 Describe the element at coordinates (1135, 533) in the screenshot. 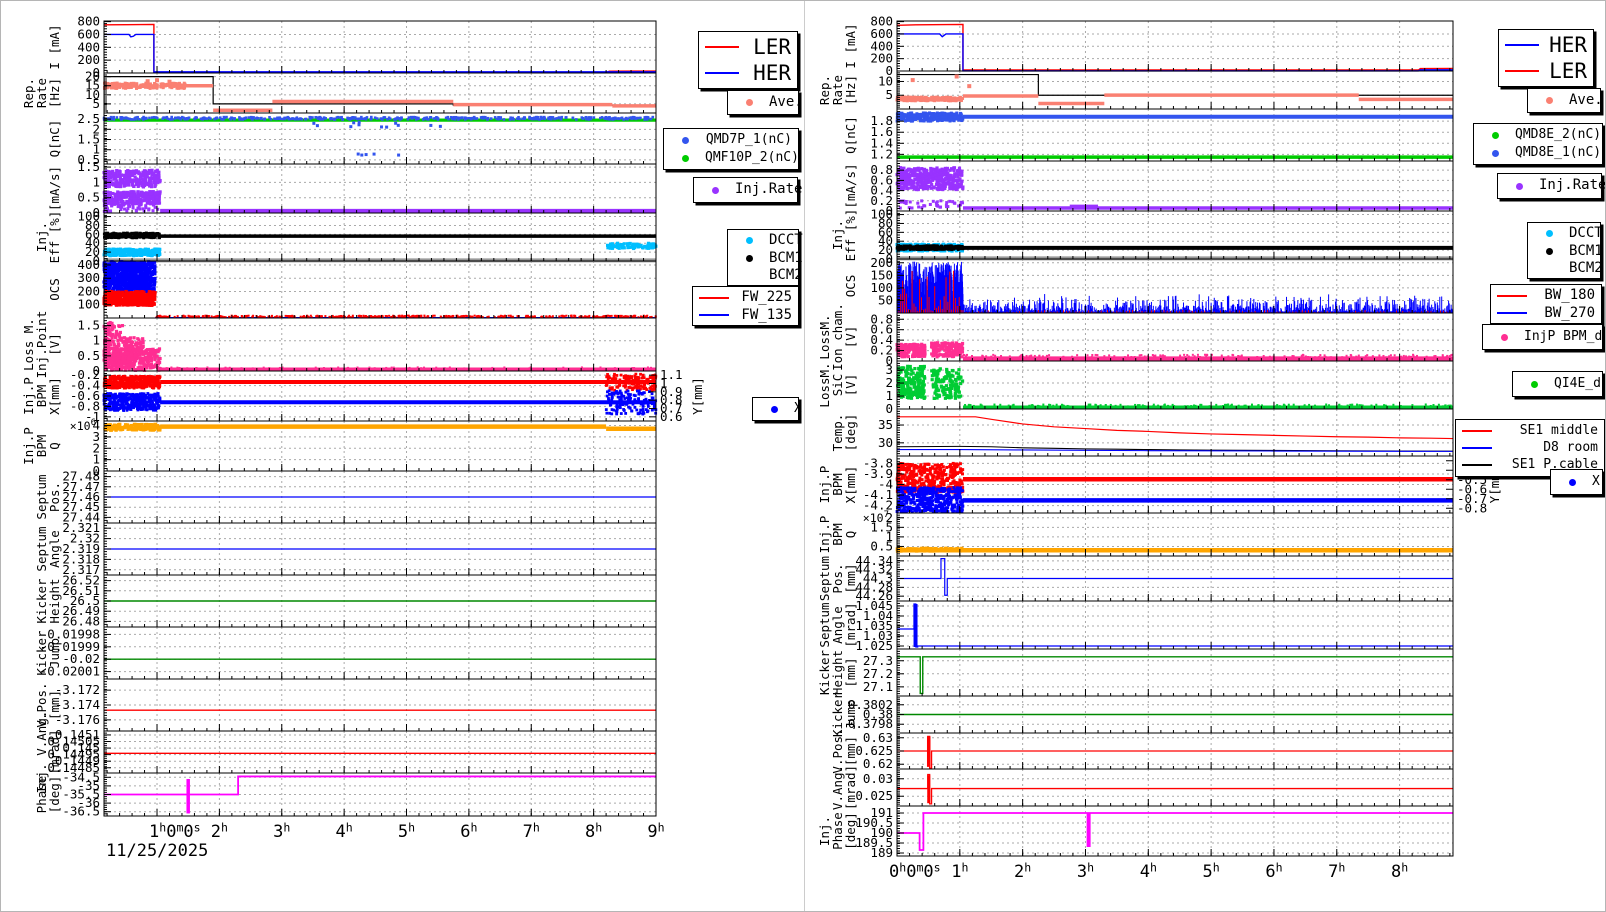

I see `row-injp-bpm-q: 0.511.52Inj.PBPMQ×107` at that location.